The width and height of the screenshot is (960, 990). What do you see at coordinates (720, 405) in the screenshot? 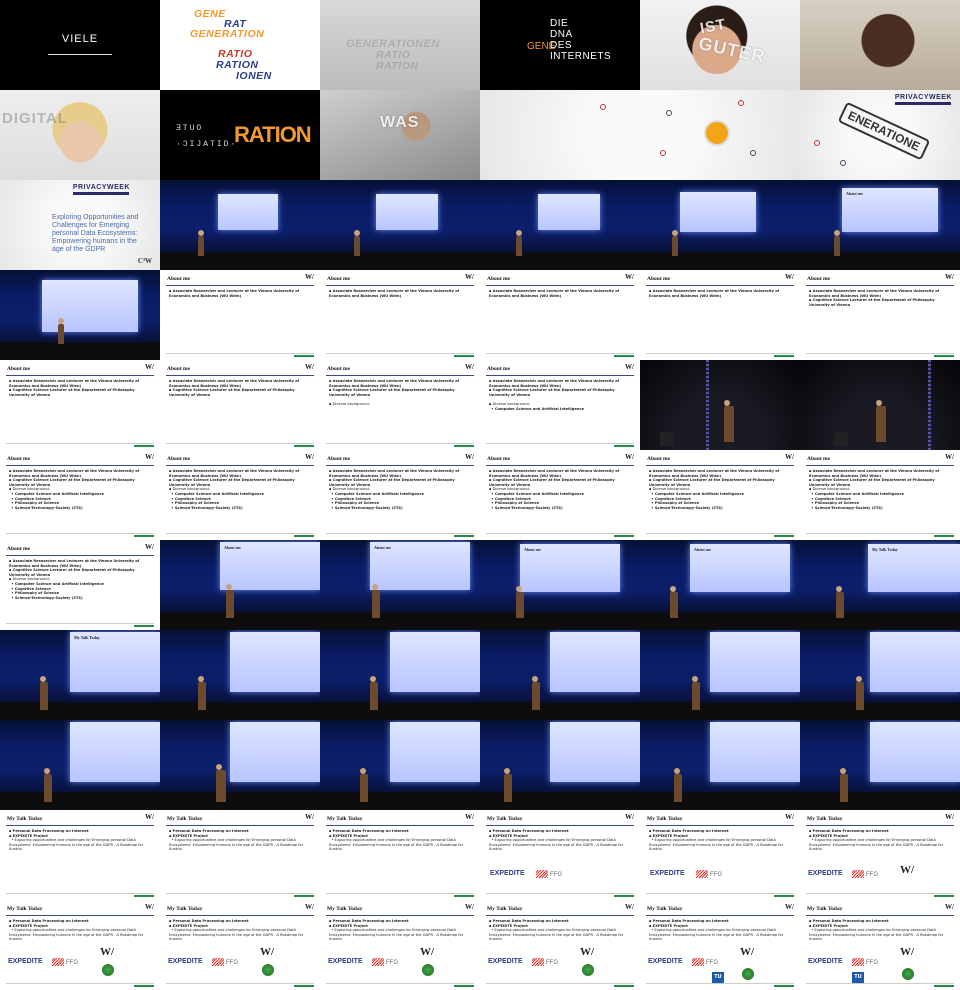
I see `frame-stage-closeup` at bounding box center [720, 405].